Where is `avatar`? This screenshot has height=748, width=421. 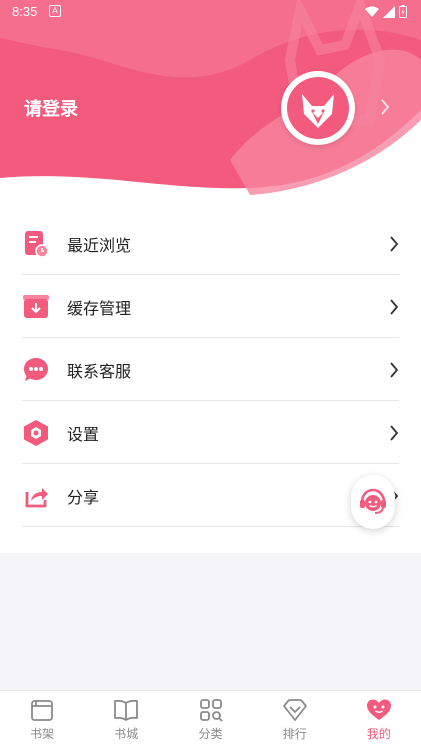
avatar is located at coordinates (318, 108).